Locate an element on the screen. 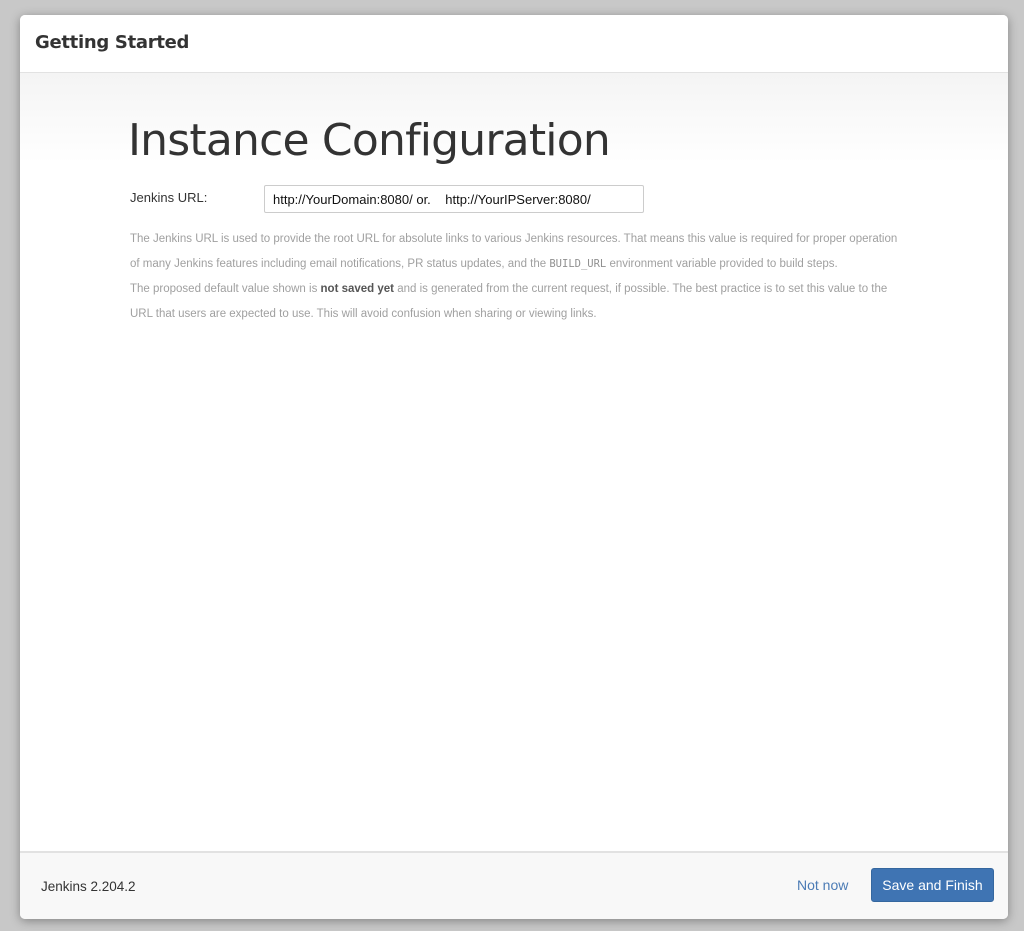 The image size is (1024, 931). dialog-title: Getting Started is located at coordinates (112, 42).